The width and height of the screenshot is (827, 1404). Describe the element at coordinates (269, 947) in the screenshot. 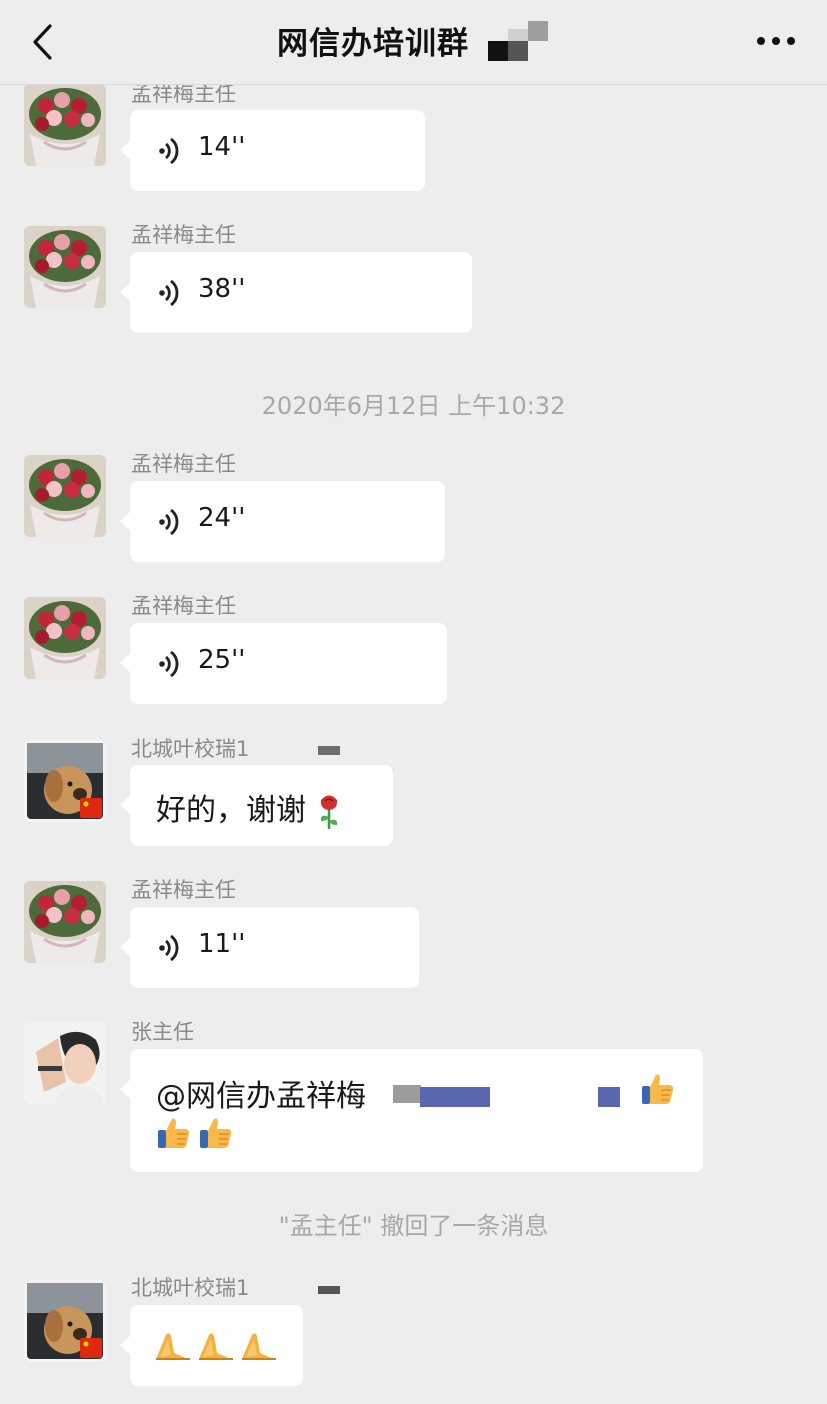

I see `voice-message-bubble: 11''` at that location.